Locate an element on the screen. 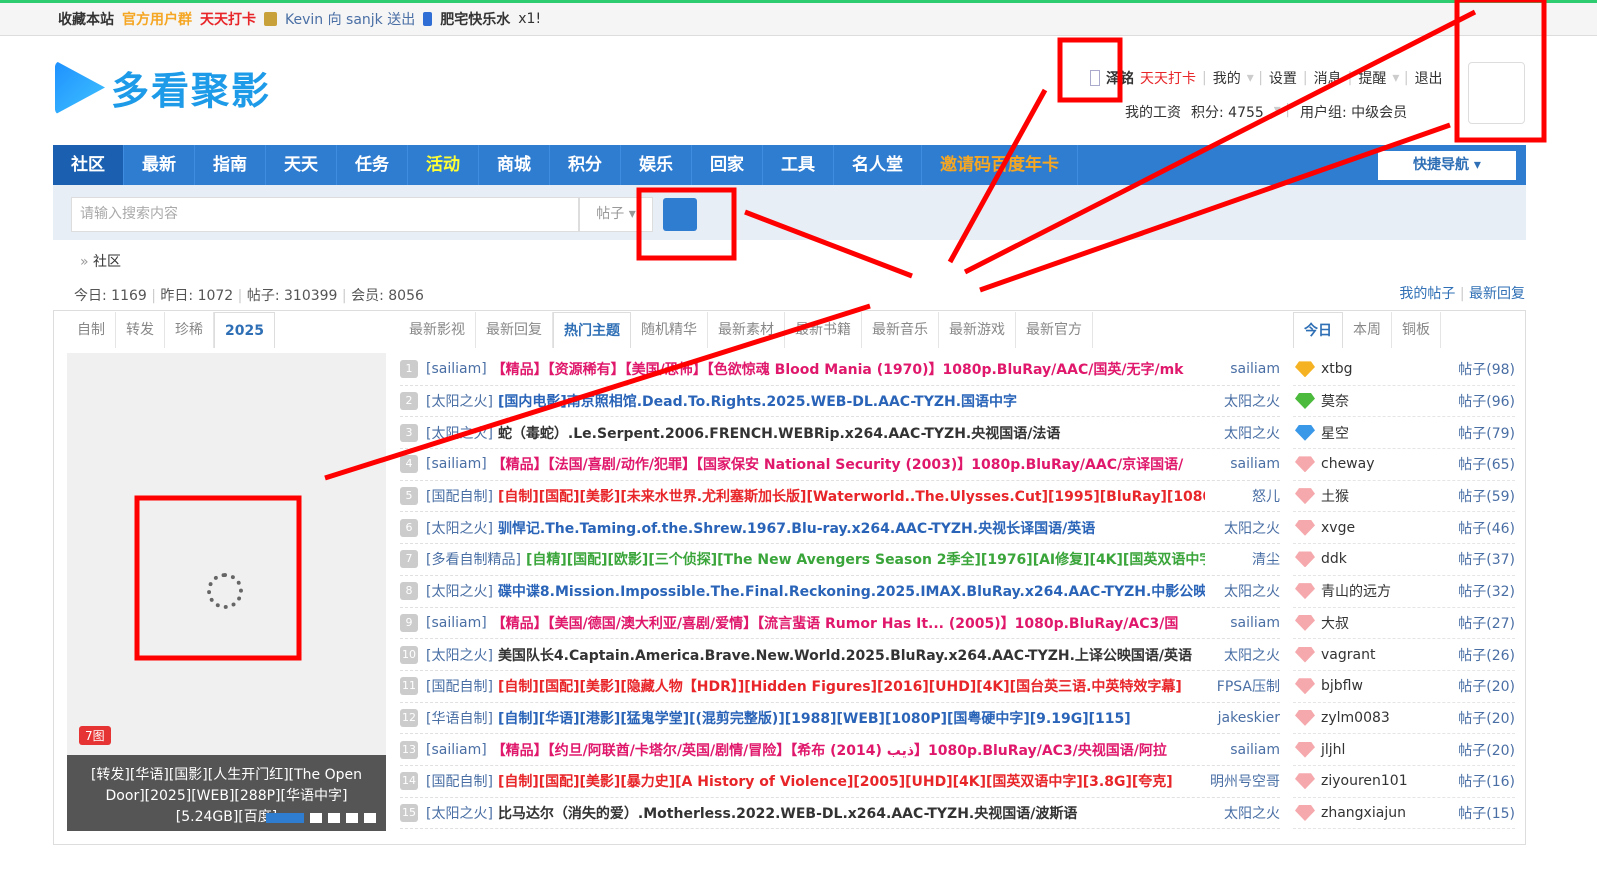 The image size is (1597, 885). user-post-count: 帖子(96) is located at coordinates (1486, 401).